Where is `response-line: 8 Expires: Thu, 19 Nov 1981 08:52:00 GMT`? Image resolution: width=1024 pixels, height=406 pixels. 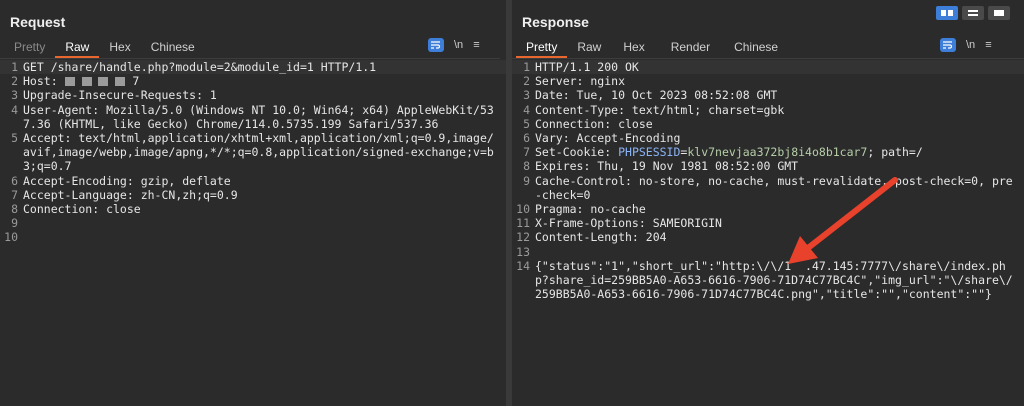 response-line: 8 Expires: Thu, 19 Nov 1981 08:52:00 GMT is located at coordinates (661, 166).